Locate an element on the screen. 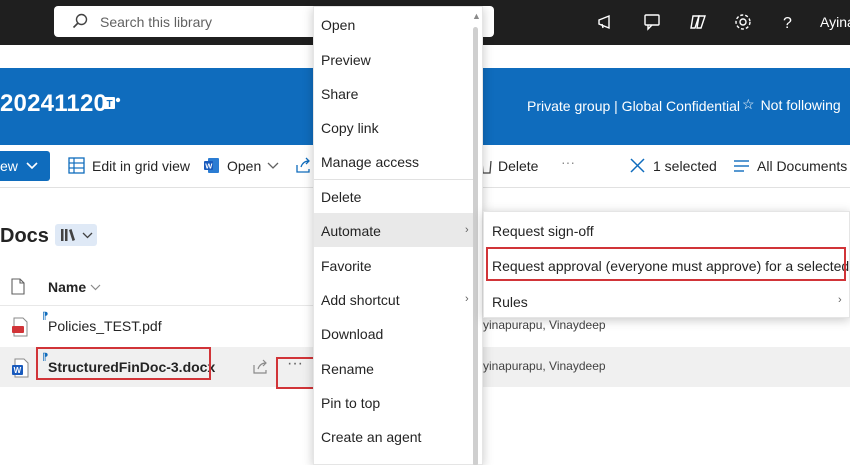  menu-item-create-agent: Create an agent is located at coordinates (394, 436).